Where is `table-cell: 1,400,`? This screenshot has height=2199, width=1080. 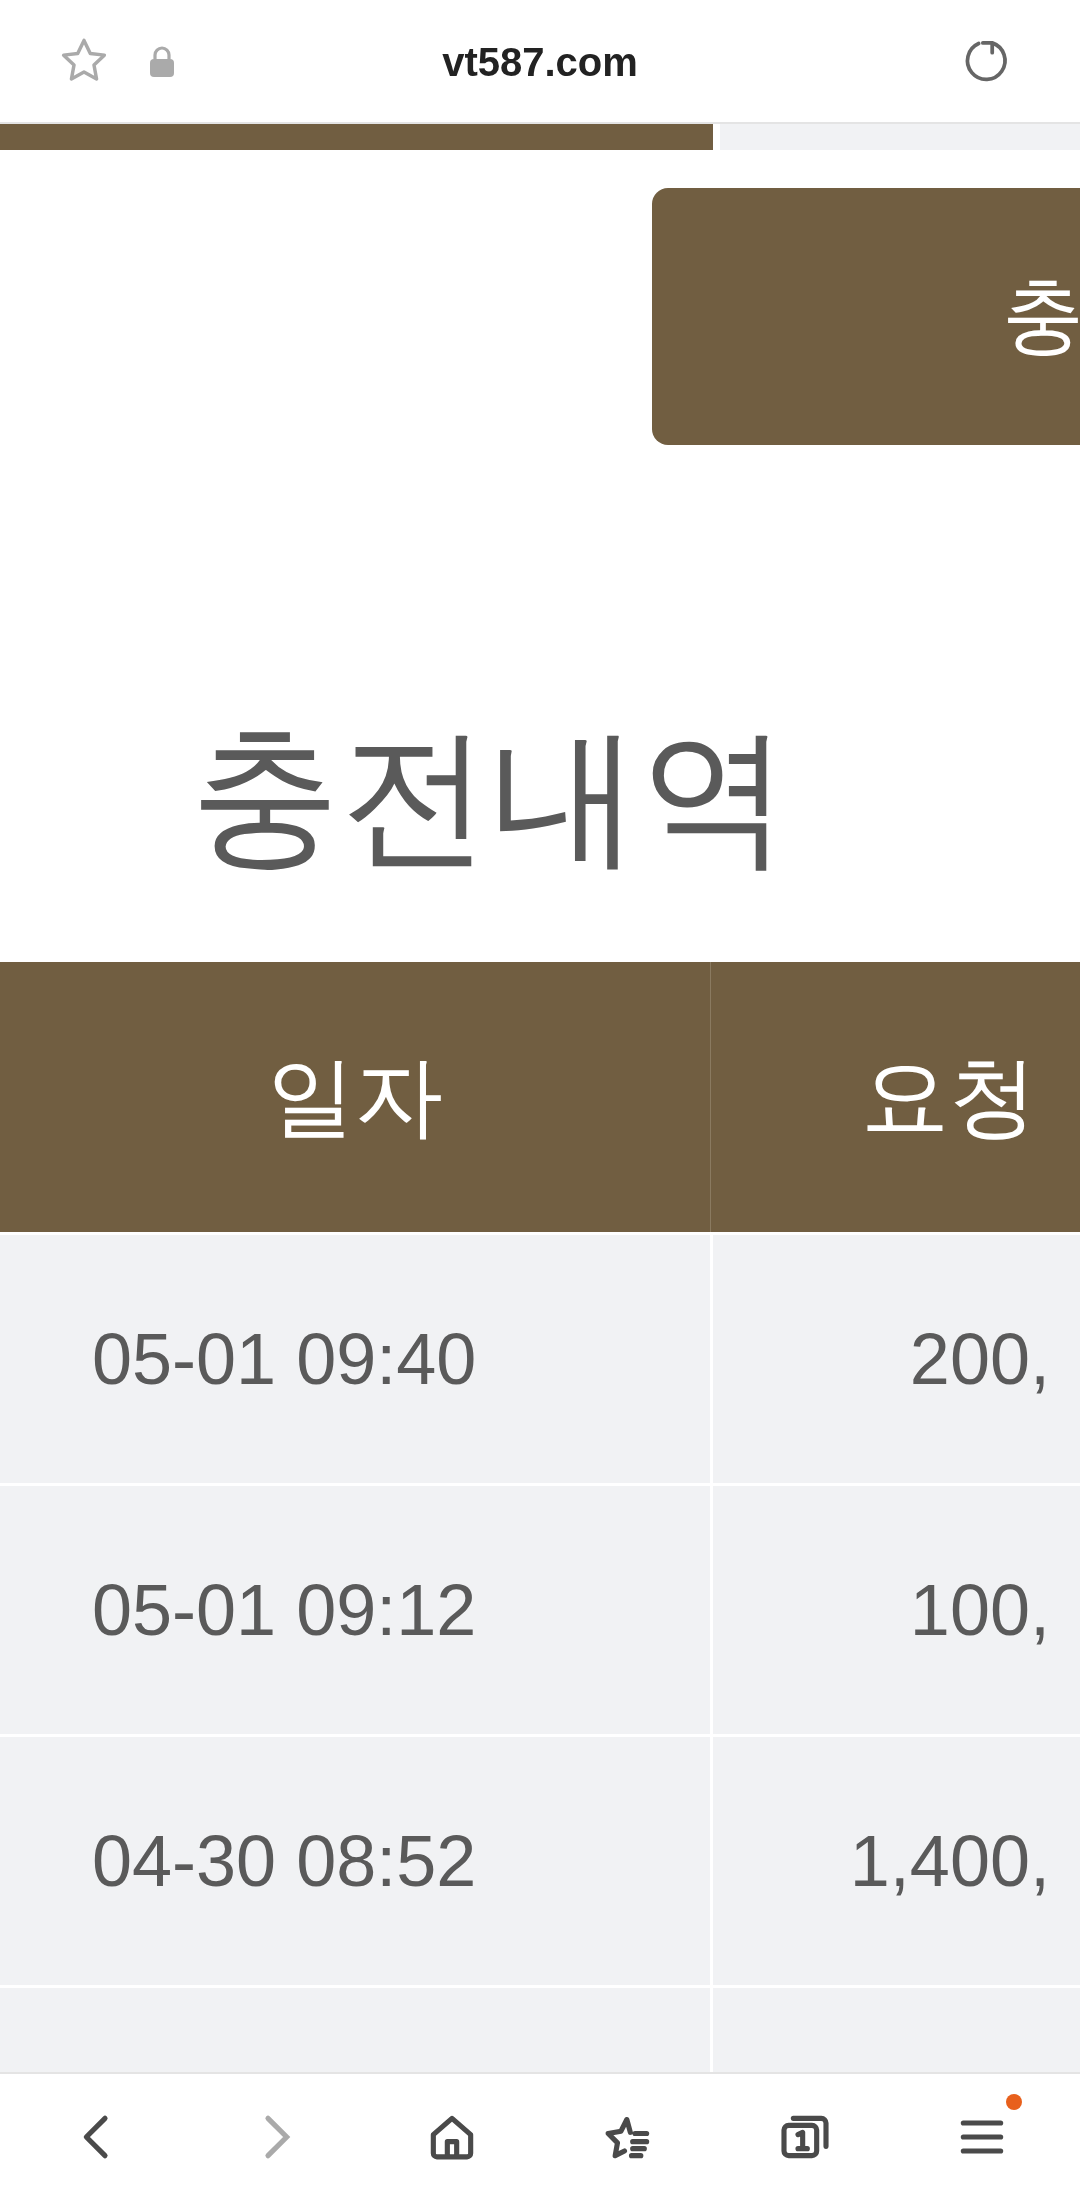 table-cell: 1,400, is located at coordinates (896, 1861).